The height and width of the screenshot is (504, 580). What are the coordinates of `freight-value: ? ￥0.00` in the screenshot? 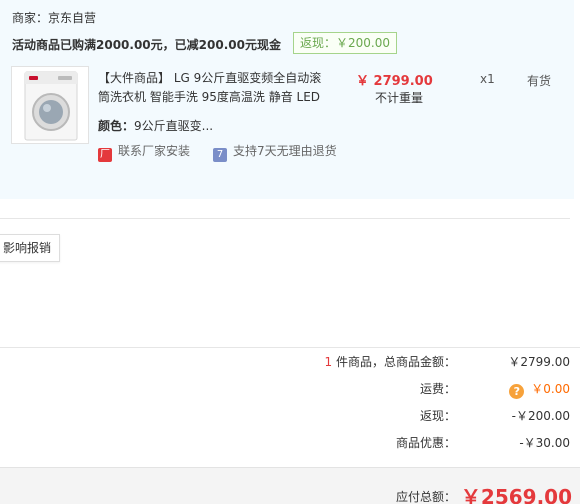 It's located at (539, 389).